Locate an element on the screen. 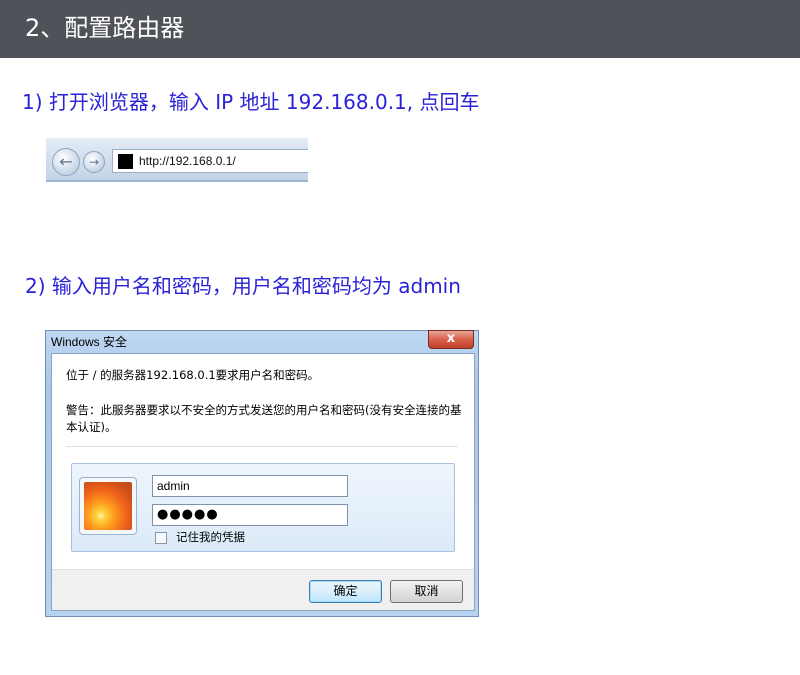 This screenshot has height=675, width=800. security-warning: 警告：此服务器要求以不安全的方式发送您的用户名和密码(没有安全连接的基本认证)。 is located at coordinates (264, 418).